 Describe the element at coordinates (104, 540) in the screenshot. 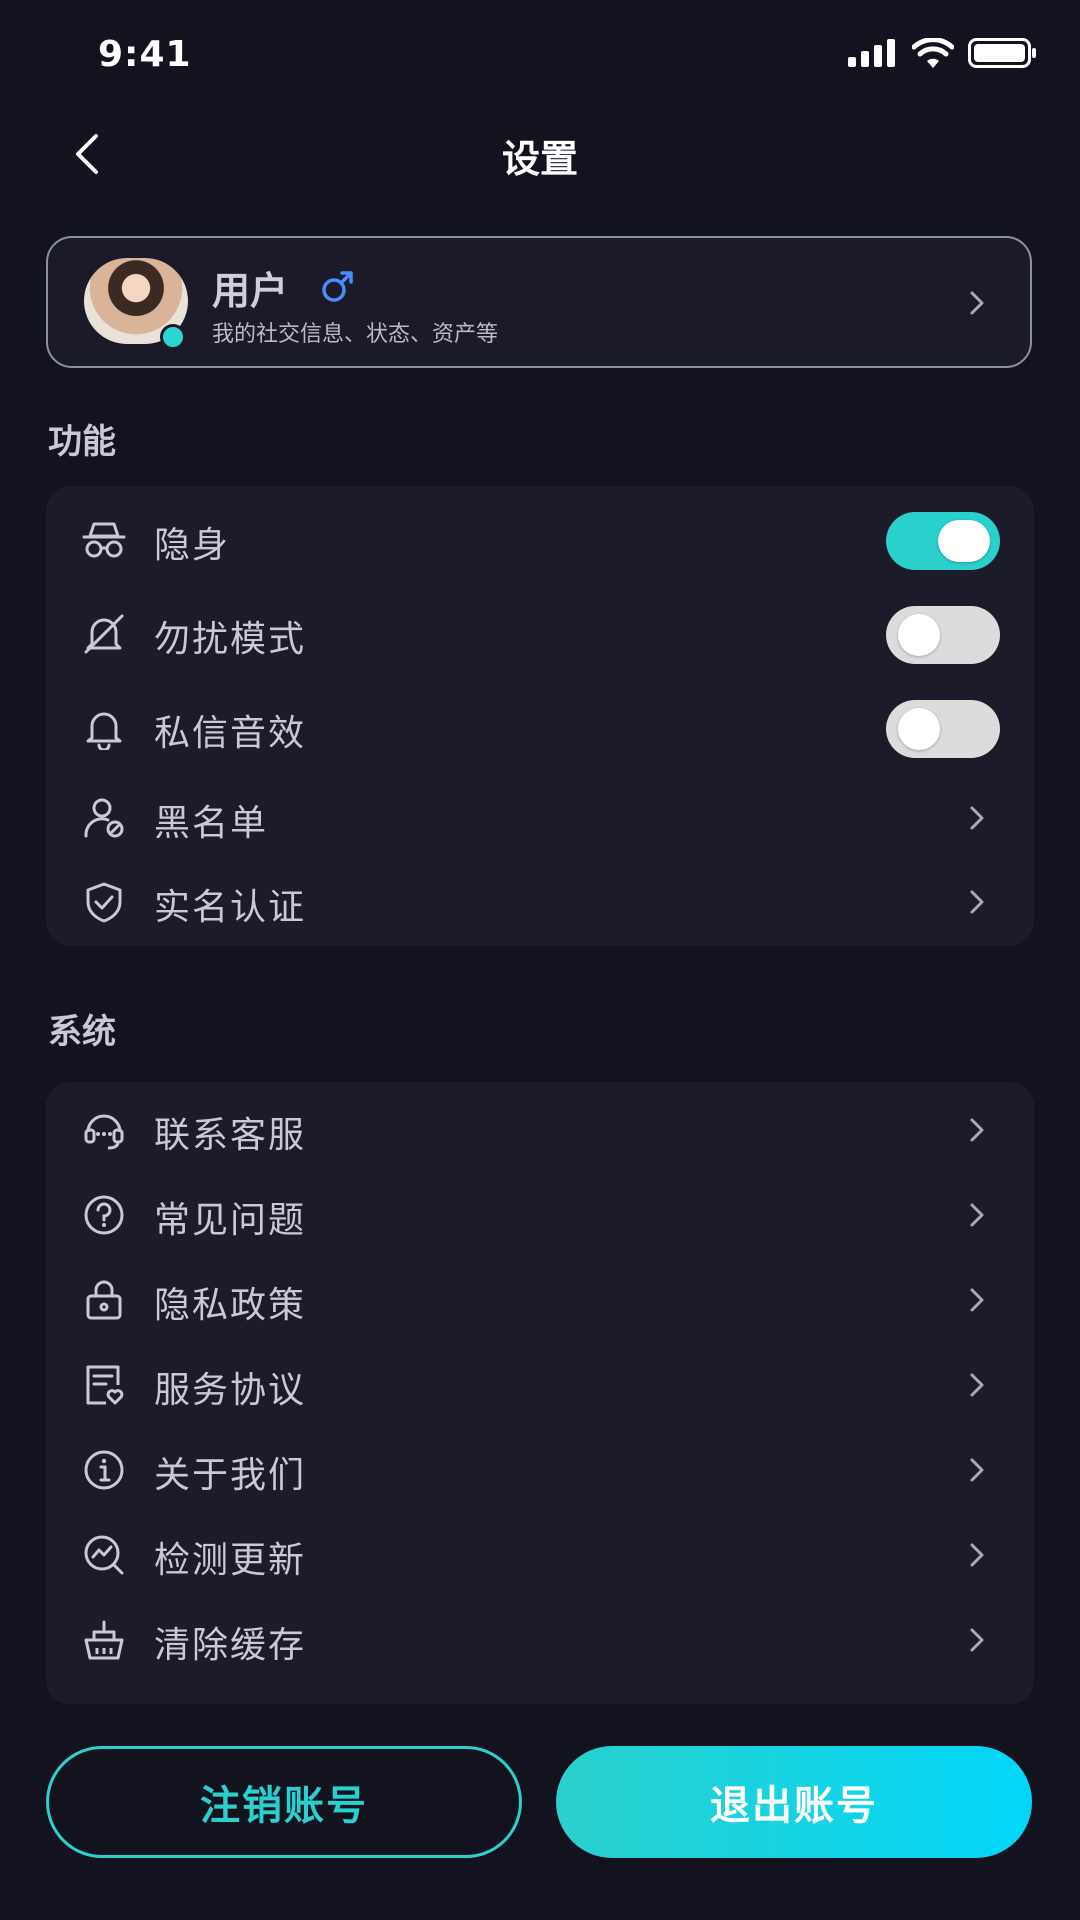

I see `incognito-icon` at that location.